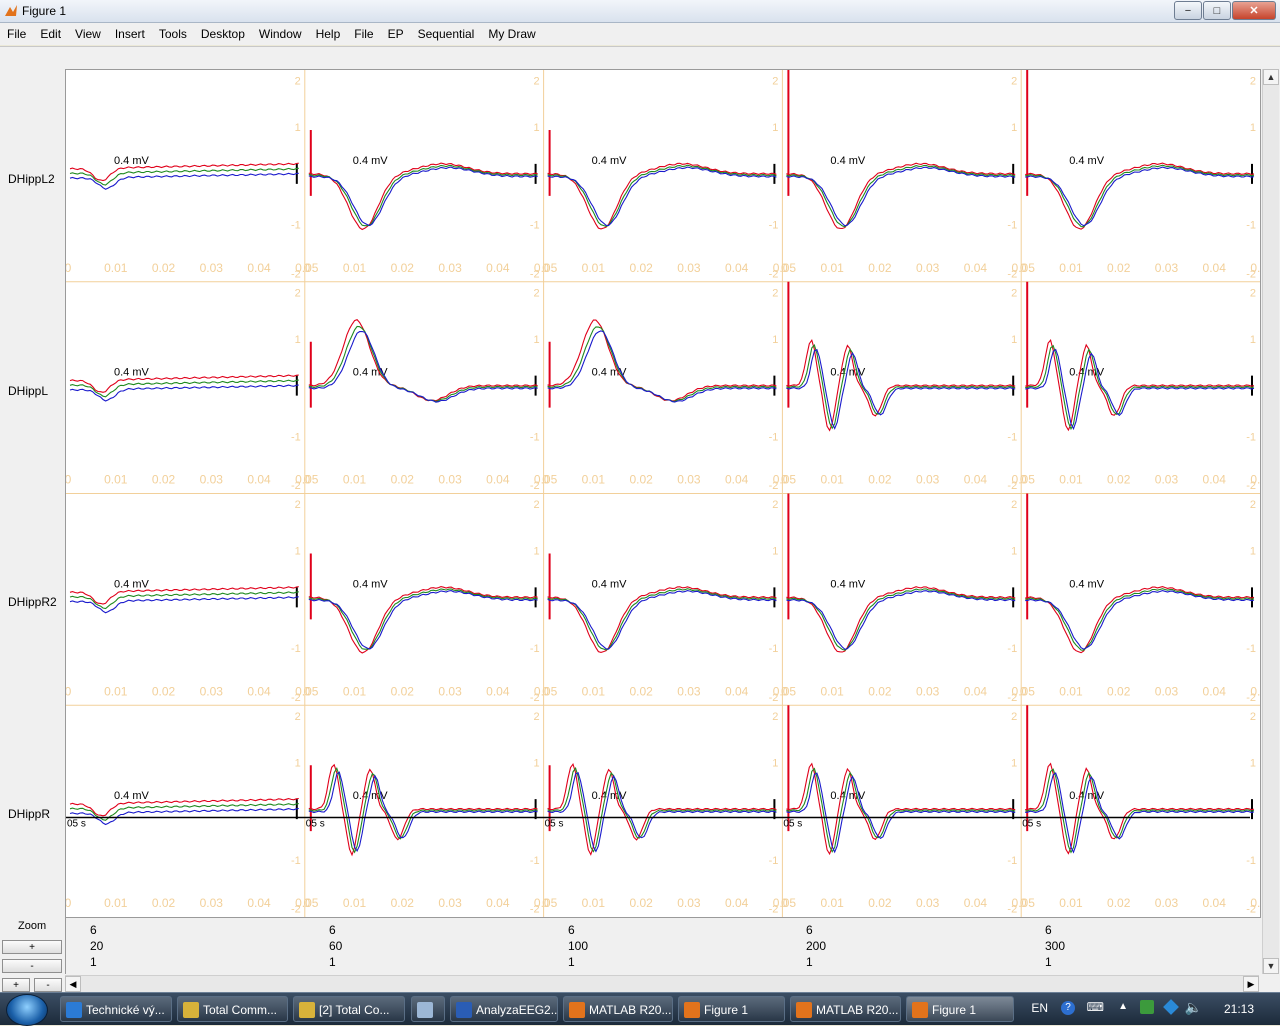 The image size is (1280, 1026). Describe the element at coordinates (1271, 966) in the screenshot. I see `scroll-down-arrow-icon: ▼` at that location.